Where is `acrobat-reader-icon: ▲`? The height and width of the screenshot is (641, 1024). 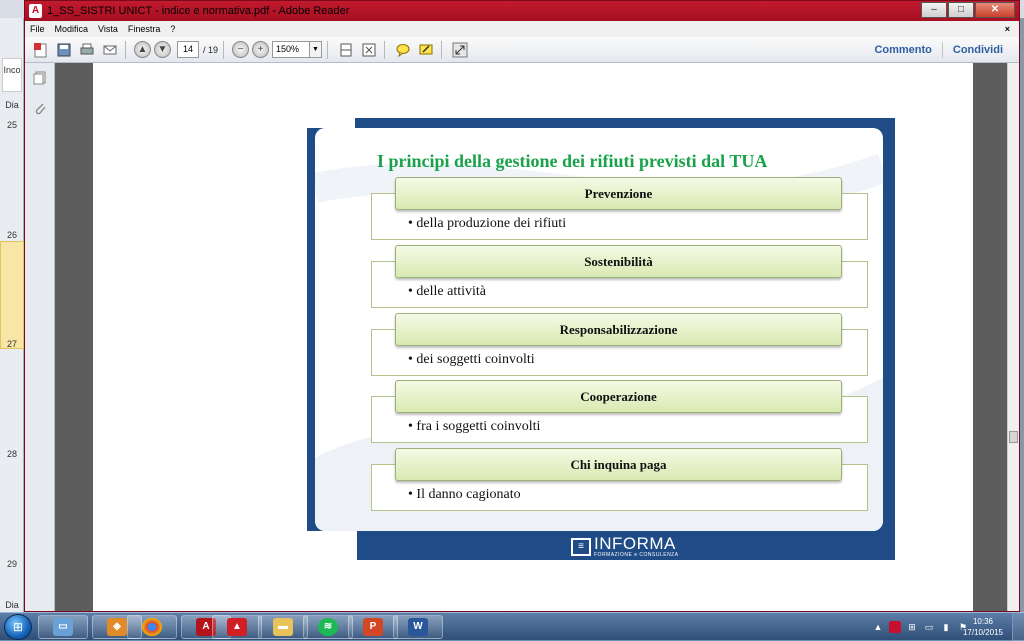 acrobat-reader-icon: ▲ is located at coordinates (237, 627).